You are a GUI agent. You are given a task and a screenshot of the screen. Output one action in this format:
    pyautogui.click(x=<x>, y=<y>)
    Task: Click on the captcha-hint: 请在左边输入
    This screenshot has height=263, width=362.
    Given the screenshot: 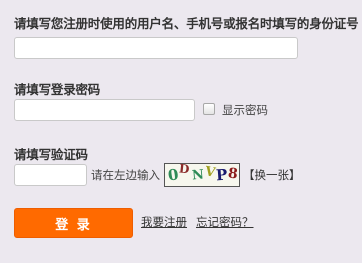 What is the action you would take?
    pyautogui.click(x=125, y=175)
    